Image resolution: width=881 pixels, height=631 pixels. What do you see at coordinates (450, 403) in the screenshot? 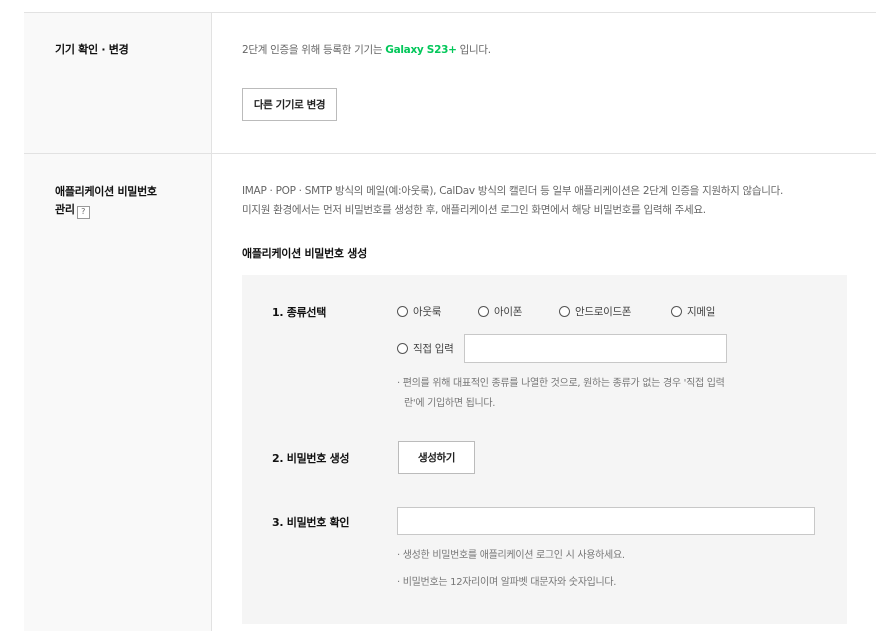
I see `step1-note-line2: 란'에 기입하면 됩니다.` at bounding box center [450, 403].